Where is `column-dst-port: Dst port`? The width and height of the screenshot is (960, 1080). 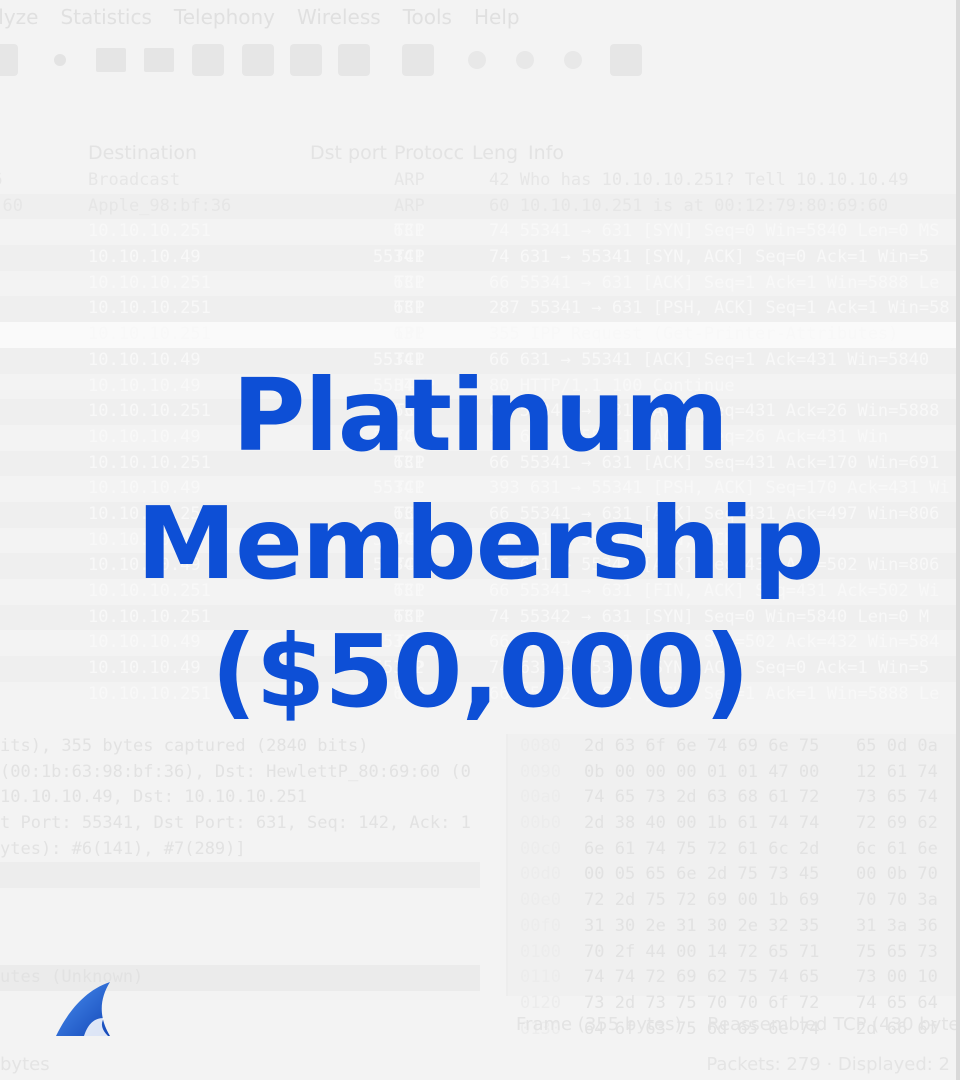 column-dst-port: Dst port is located at coordinates (348, 153).